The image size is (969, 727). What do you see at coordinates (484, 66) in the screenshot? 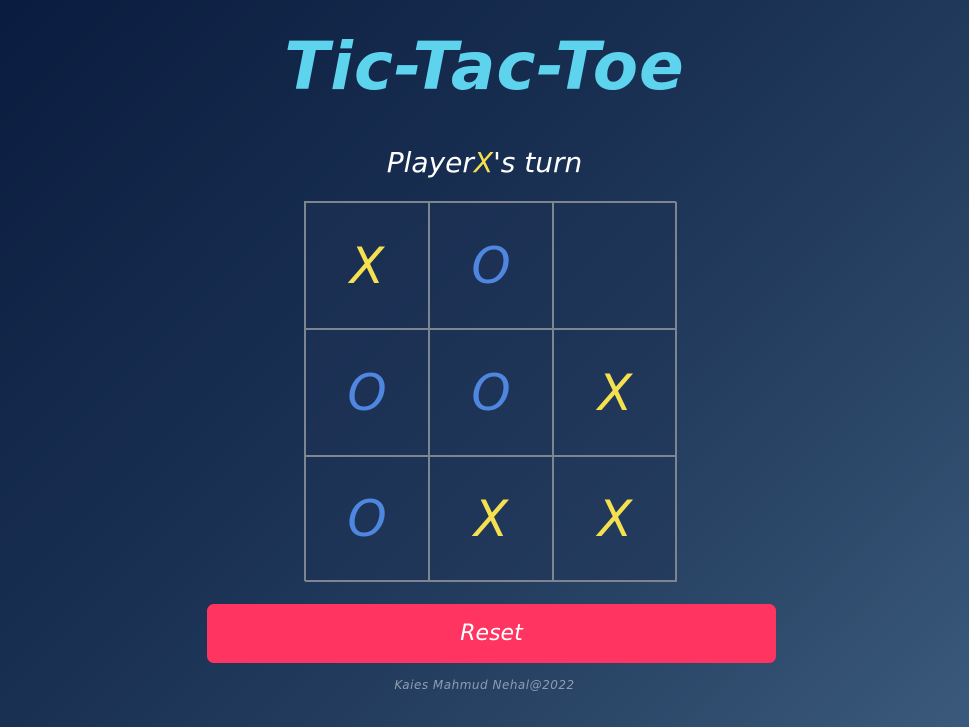
I see `game-title: Tic-Tac-Toe` at bounding box center [484, 66].